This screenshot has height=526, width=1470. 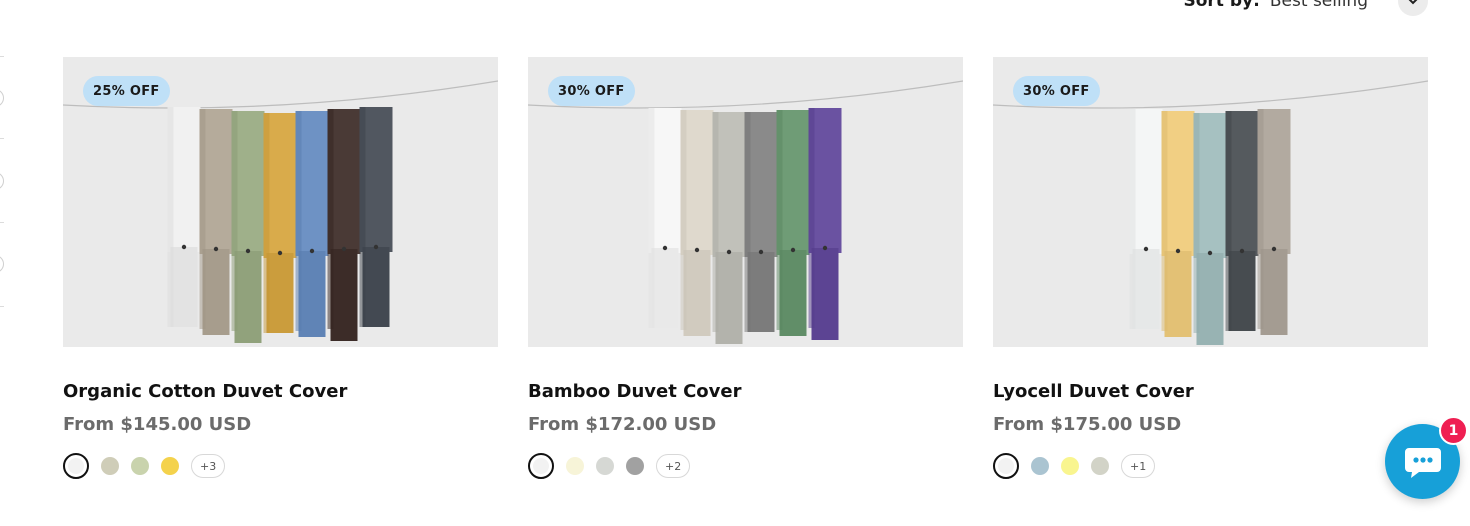 I want to click on filter-rail, so click(x=3, y=186).